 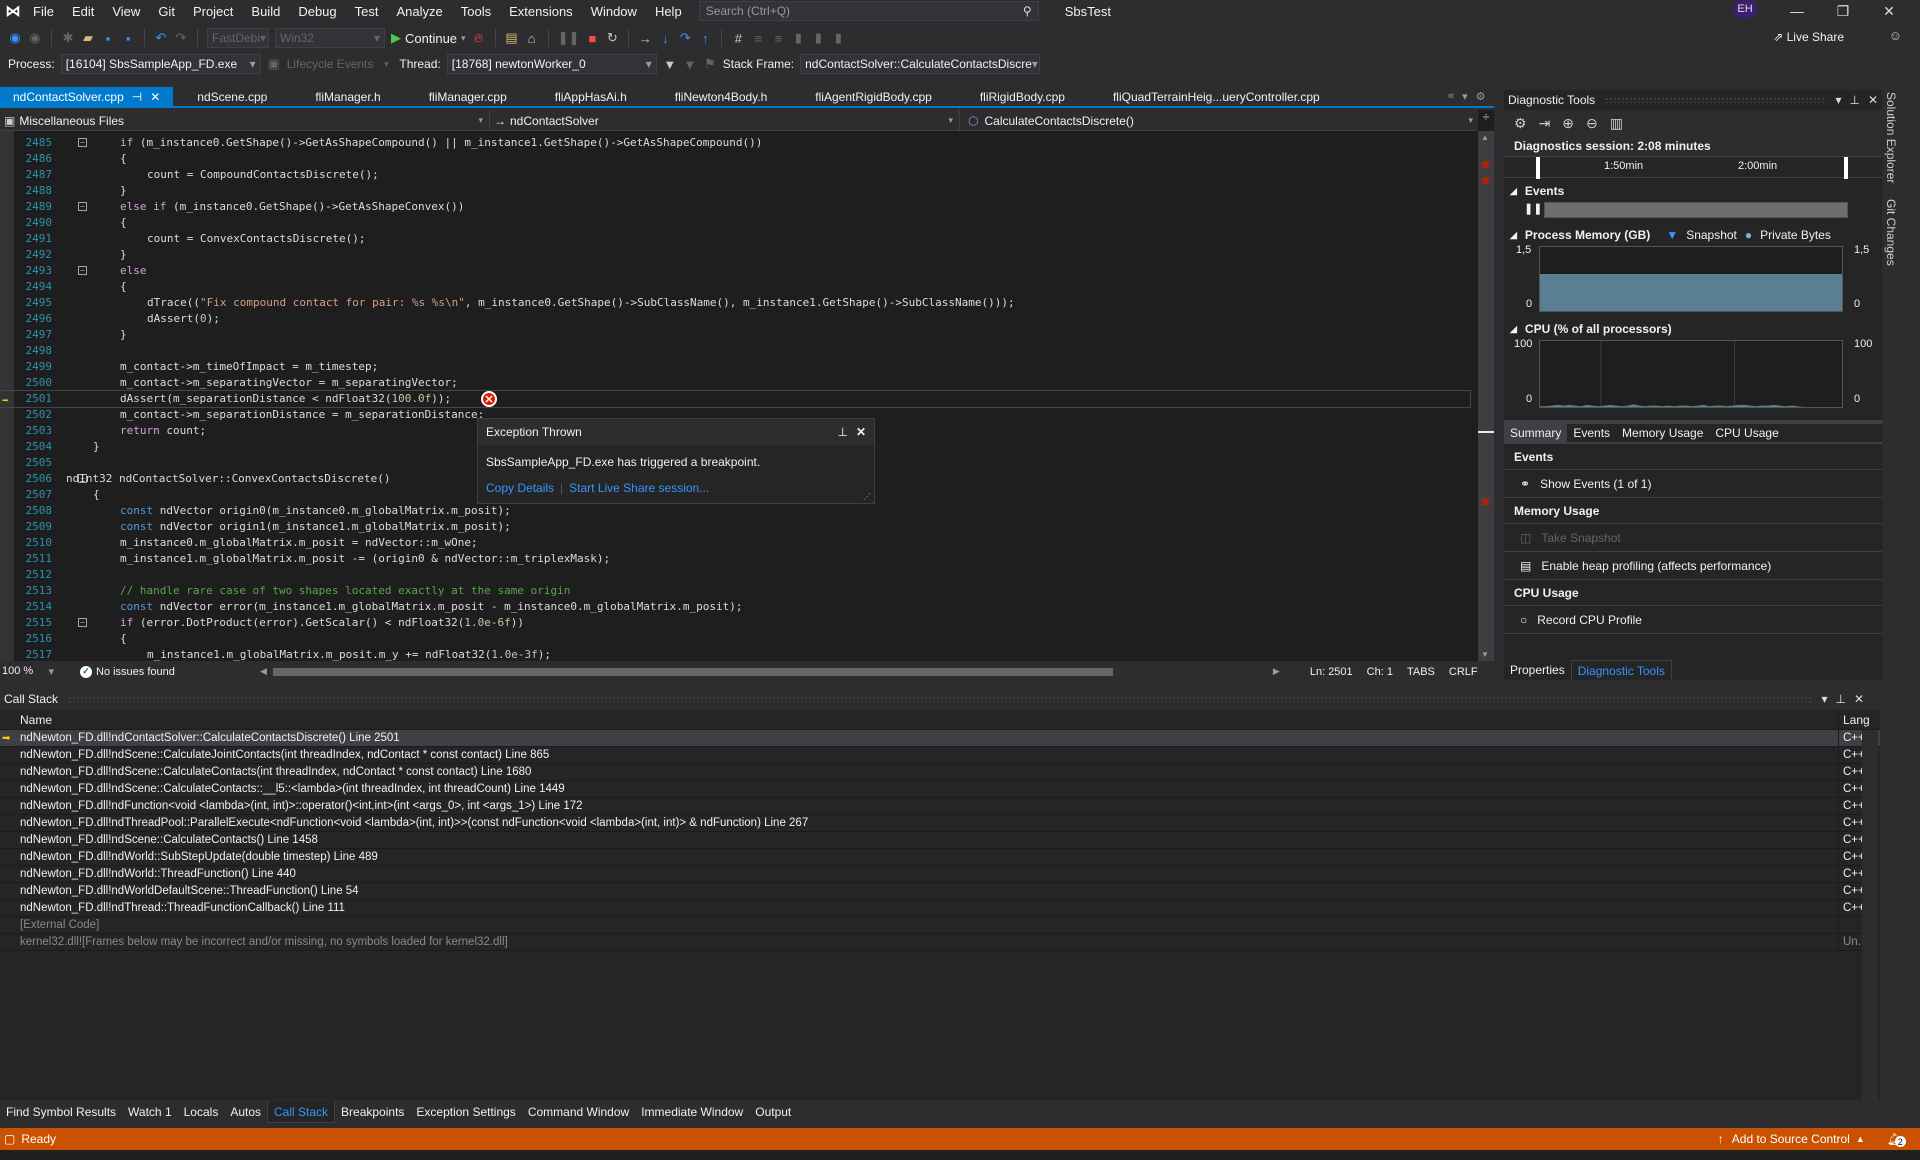 I want to click on pin-icon: ⊥, so click(x=842, y=432).